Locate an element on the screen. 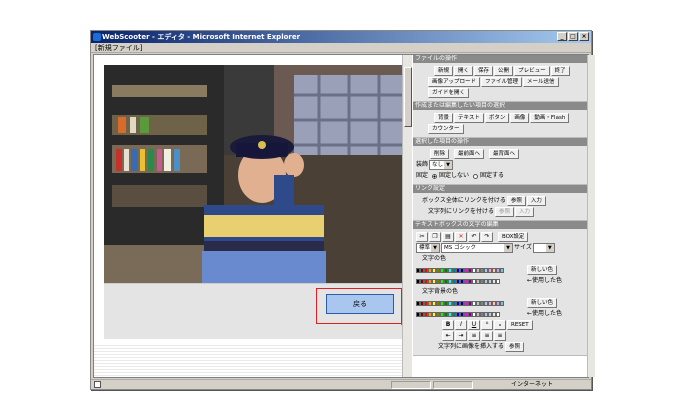  not-fixed-label: 固定しない is located at coordinates (454, 175).